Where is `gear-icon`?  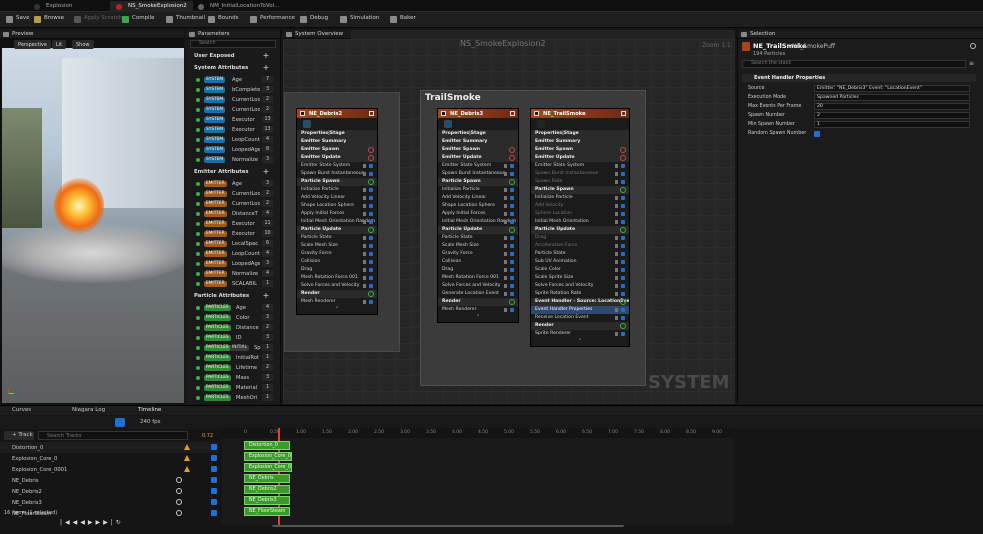
gear-icon is located at coordinates (973, 46).